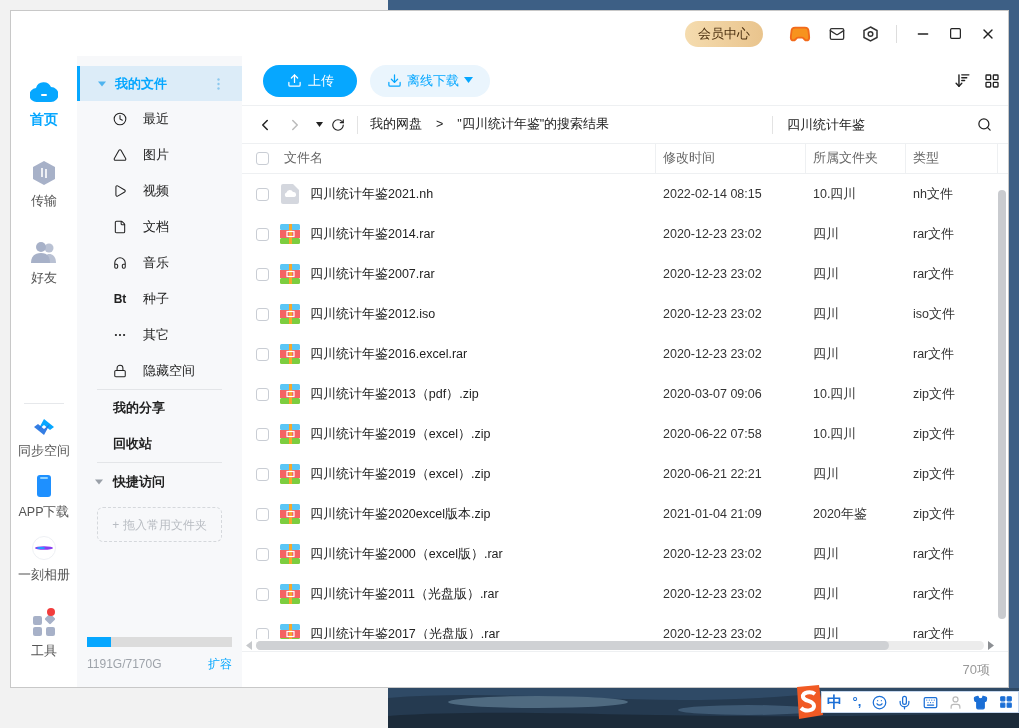 The height and width of the screenshot is (728, 1019). I want to click on file-name: 四川统计年鉴2020excel版本.zip, so click(400, 514).